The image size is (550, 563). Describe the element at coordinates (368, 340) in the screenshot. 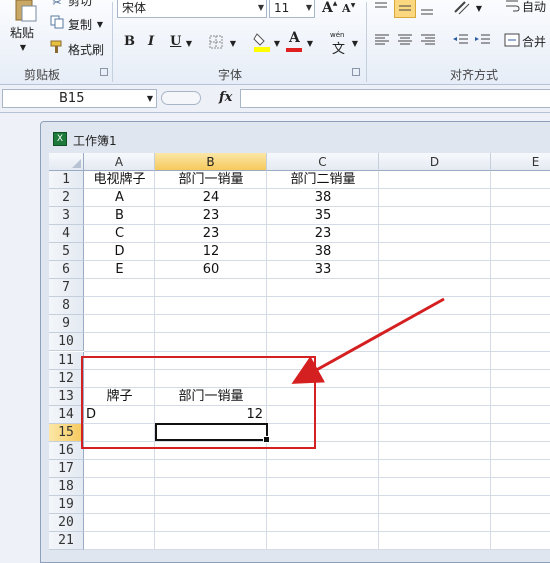

I see `annotation-arrow` at that location.